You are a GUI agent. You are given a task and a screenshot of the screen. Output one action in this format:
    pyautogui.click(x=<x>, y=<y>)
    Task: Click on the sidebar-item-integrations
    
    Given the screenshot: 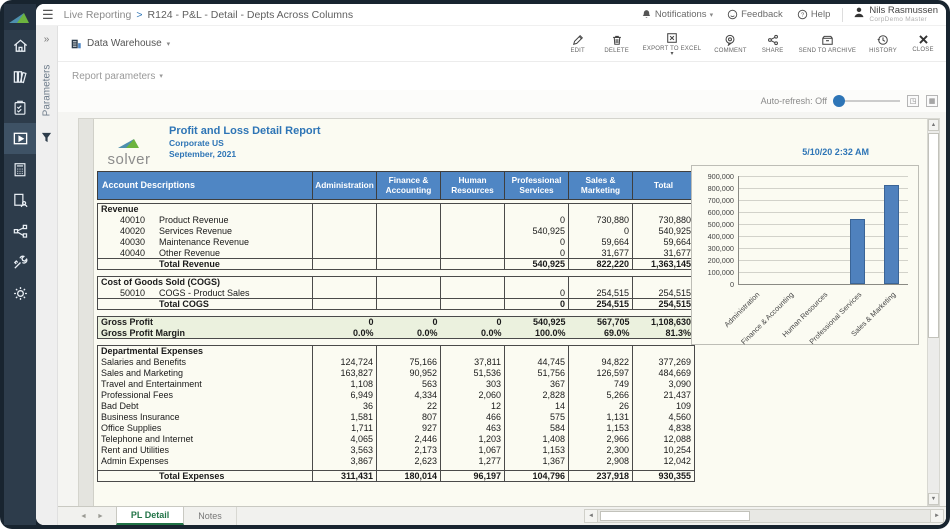 What is the action you would take?
    pyautogui.click(x=20, y=231)
    